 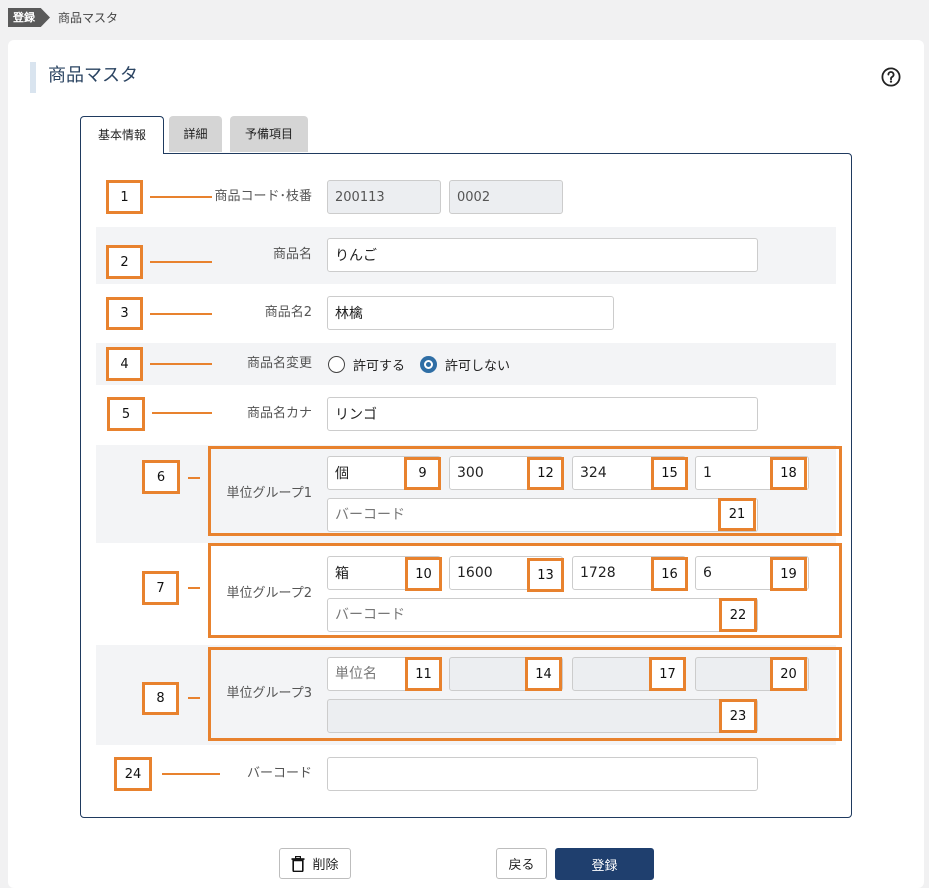 What do you see at coordinates (124, 262) in the screenshot?
I see `annotation-marker: 2` at bounding box center [124, 262].